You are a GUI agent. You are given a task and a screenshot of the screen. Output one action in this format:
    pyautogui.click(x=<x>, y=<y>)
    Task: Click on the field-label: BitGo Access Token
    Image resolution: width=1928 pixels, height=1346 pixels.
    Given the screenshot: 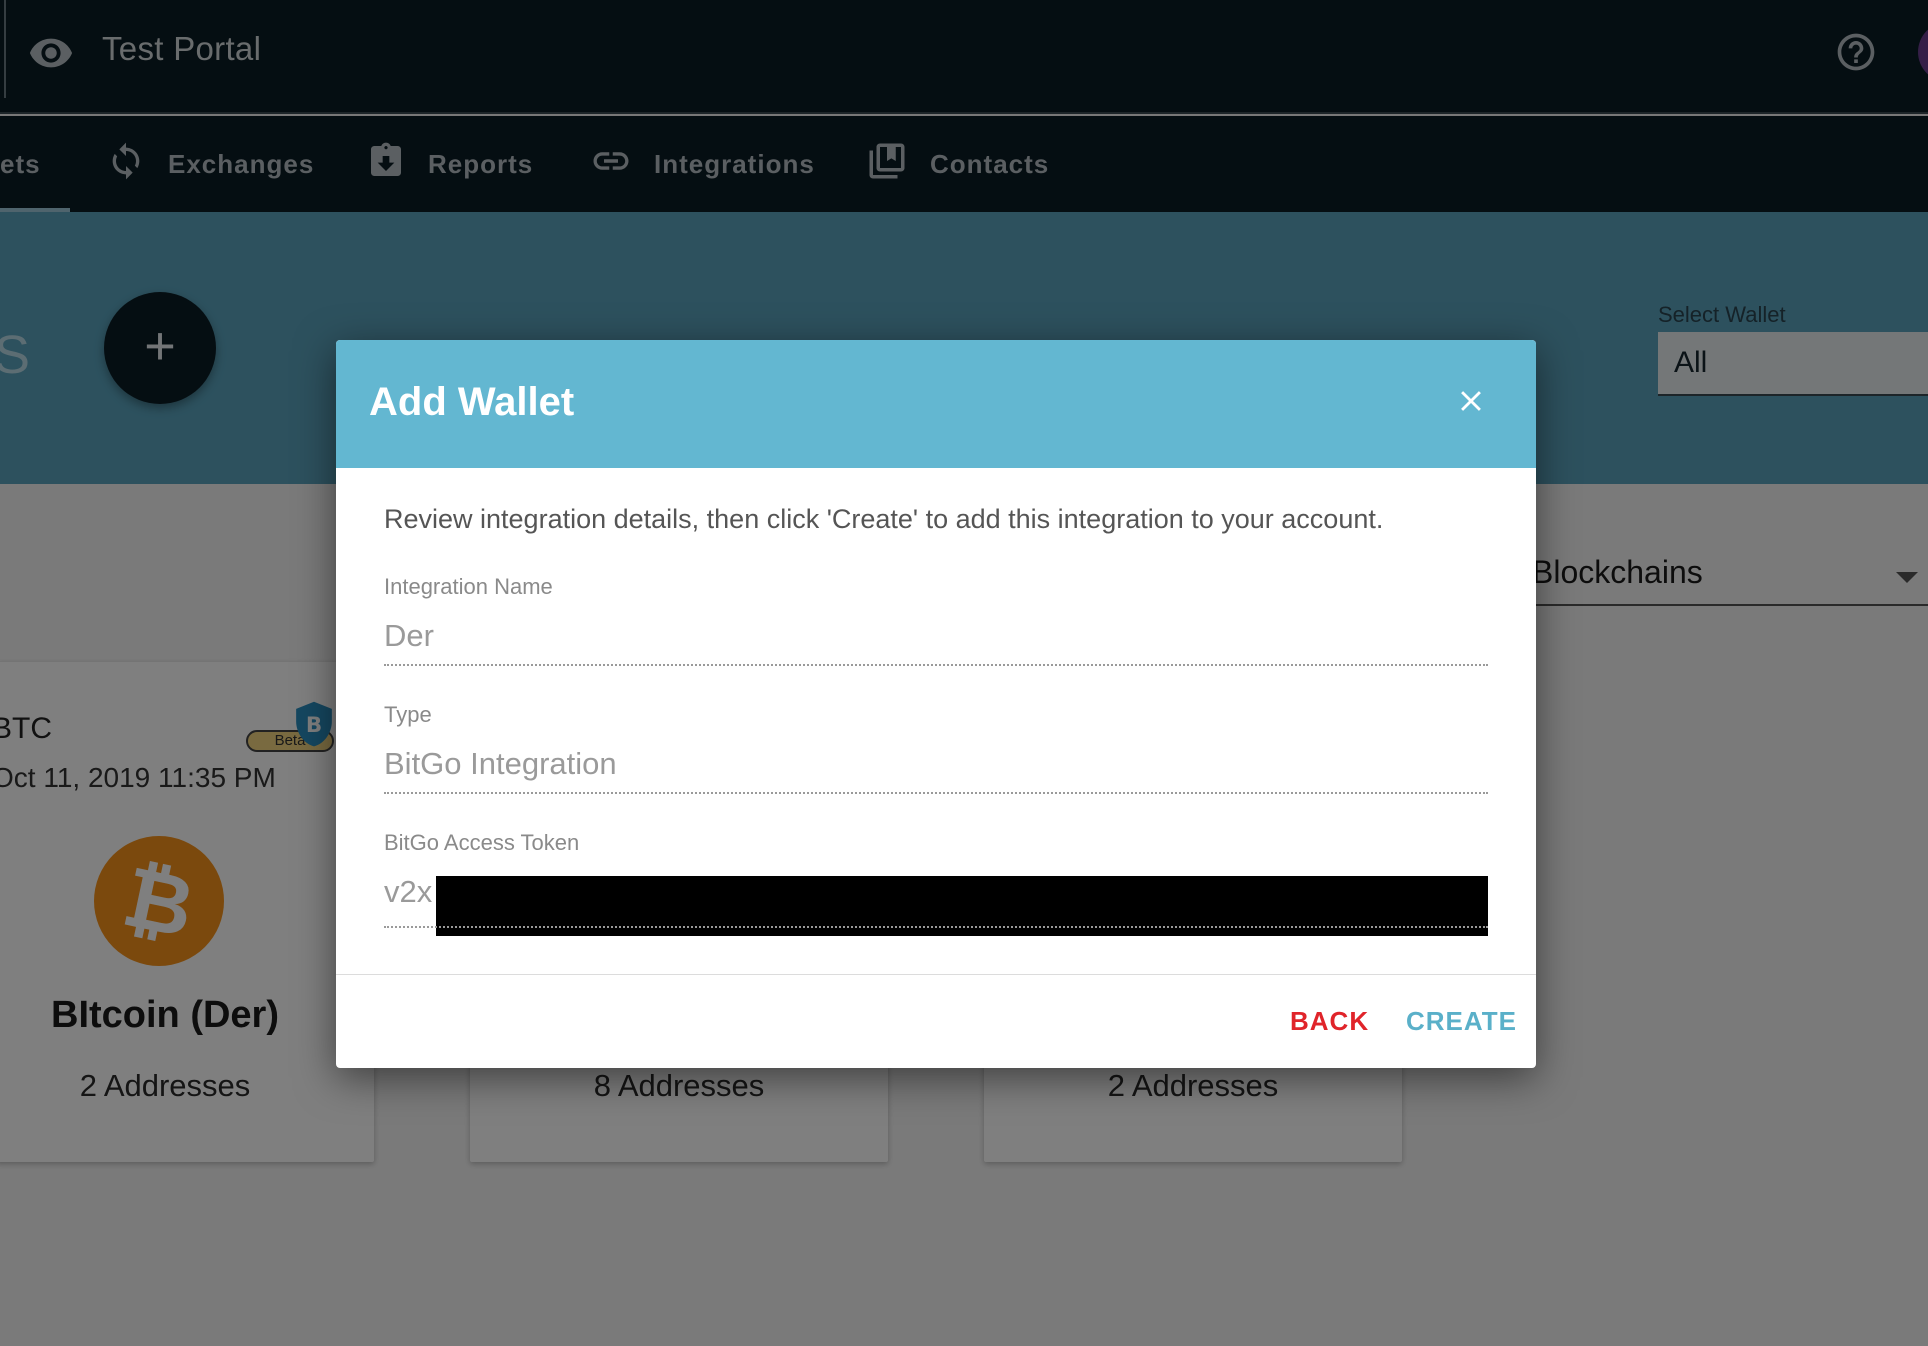 What is the action you would take?
    pyautogui.click(x=482, y=842)
    